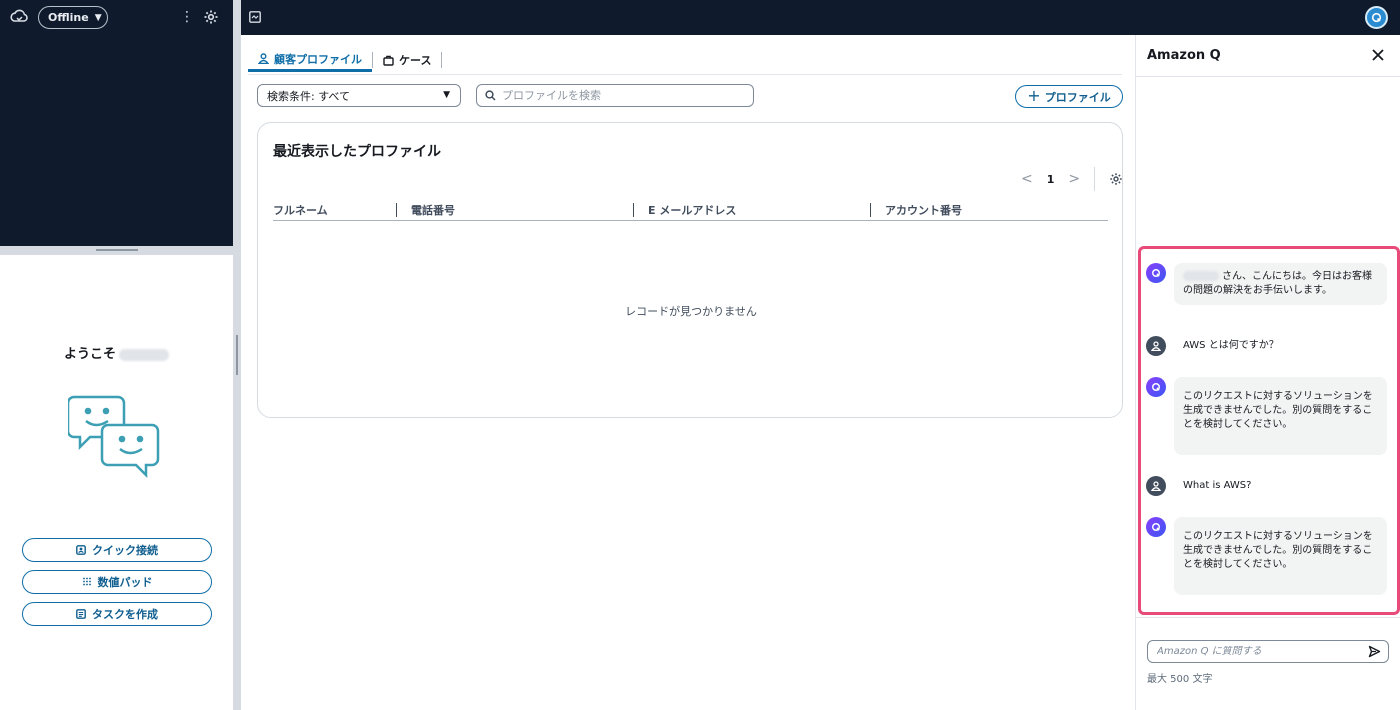 This screenshot has height=710, width=1400. I want to click on softphone-toolbar: Offline ▼ ⋮, so click(116, 17).